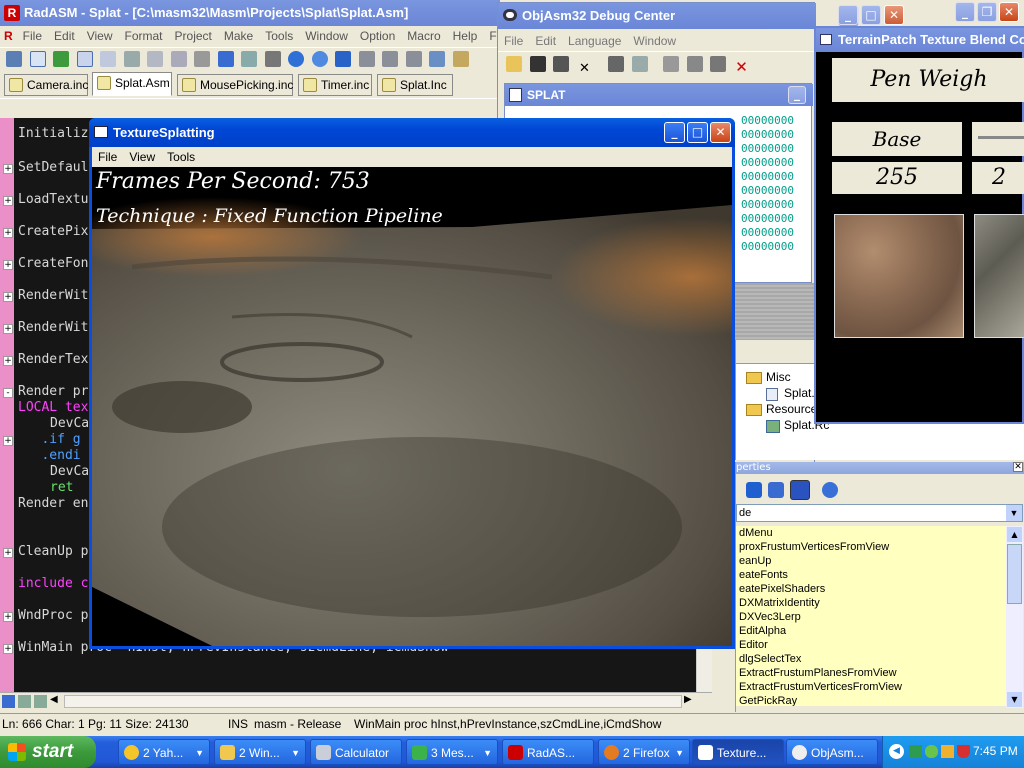 Image resolution: width=1024 pixels, height=768 pixels. I want to click on list-item: DXMatrixIdentity, so click(871, 603).